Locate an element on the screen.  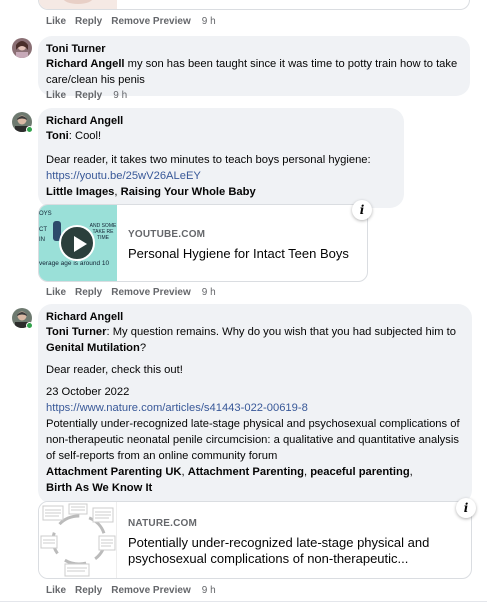
comment-line: Toni: Cool! is located at coordinates (74, 136).